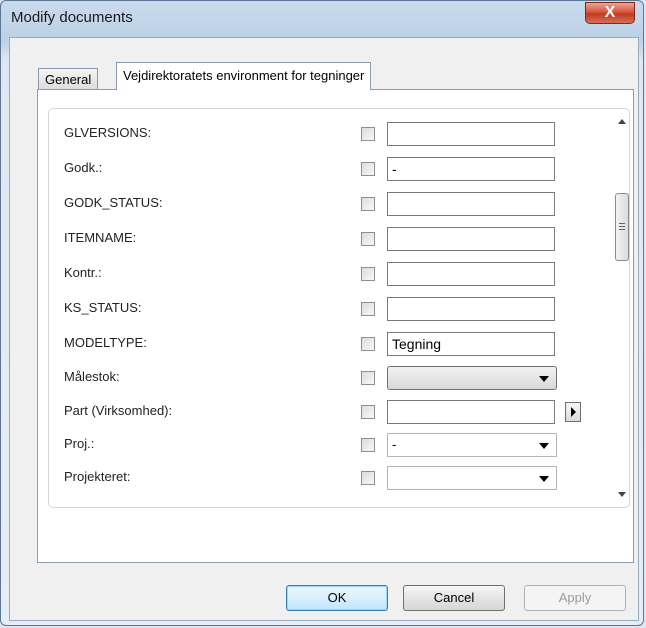 The width and height of the screenshot is (646, 628). Describe the element at coordinates (622, 121) in the screenshot. I see `scroll-up-icon` at that location.